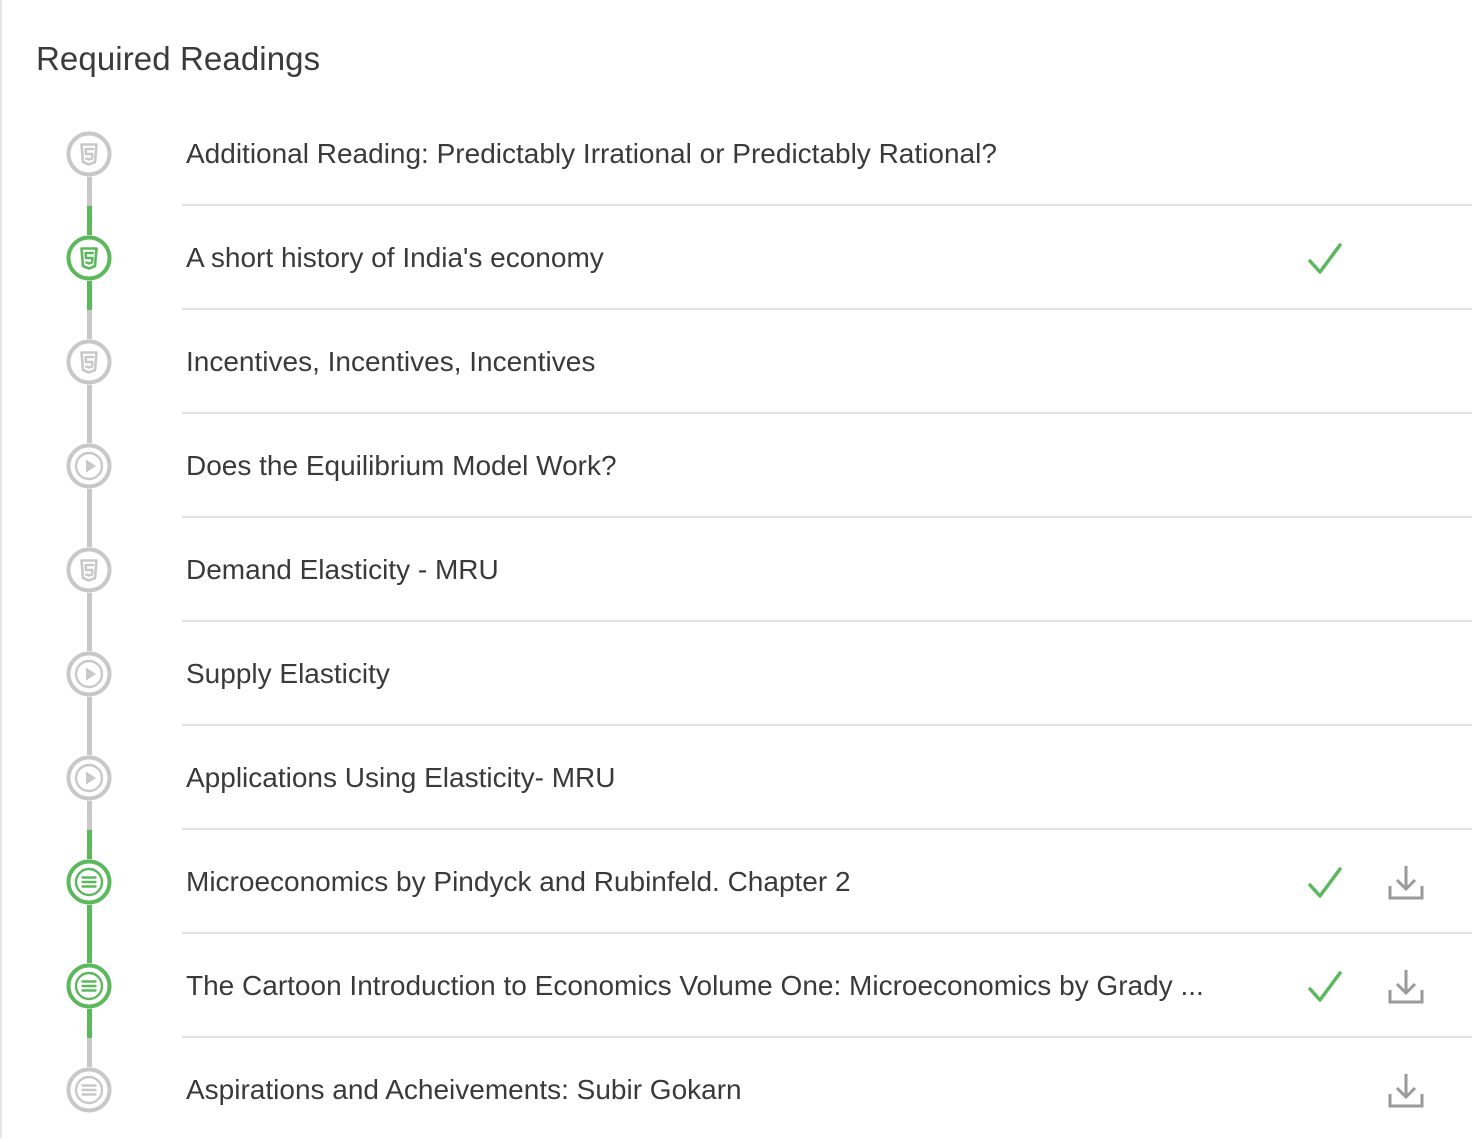 This screenshot has width=1472, height=1142. I want to click on reading-title: Does the Equilibrium Model Work?, so click(401, 466).